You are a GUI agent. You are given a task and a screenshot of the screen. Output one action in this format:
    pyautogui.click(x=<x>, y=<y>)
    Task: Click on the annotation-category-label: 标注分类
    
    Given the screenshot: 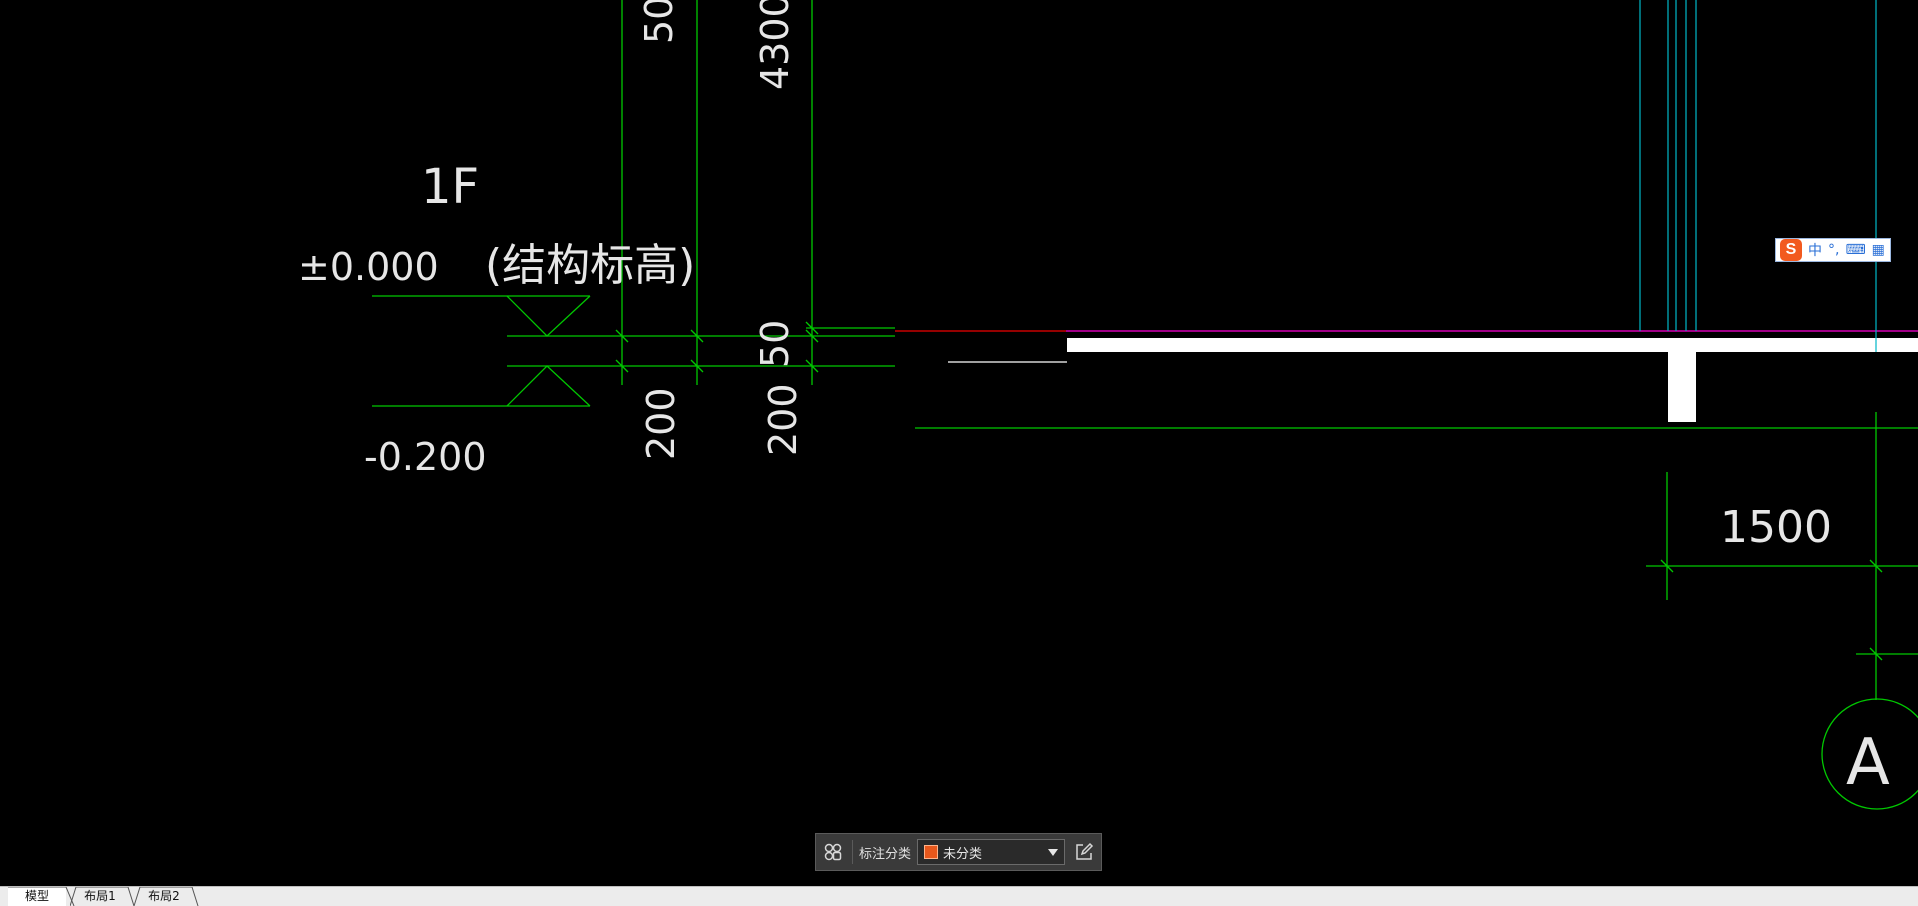 What is the action you would take?
    pyautogui.click(x=885, y=854)
    